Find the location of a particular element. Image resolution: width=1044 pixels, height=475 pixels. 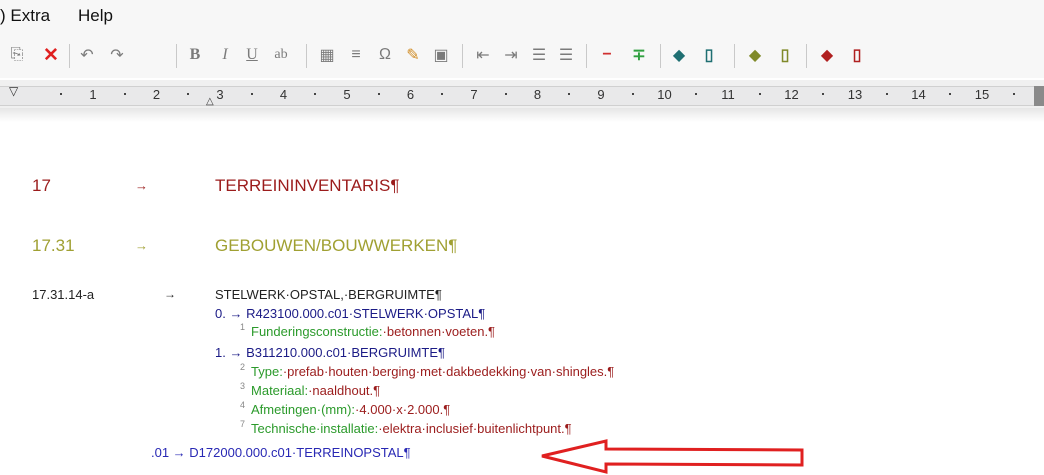

olive-book-icon: ◆ is located at coordinates (755, 55).